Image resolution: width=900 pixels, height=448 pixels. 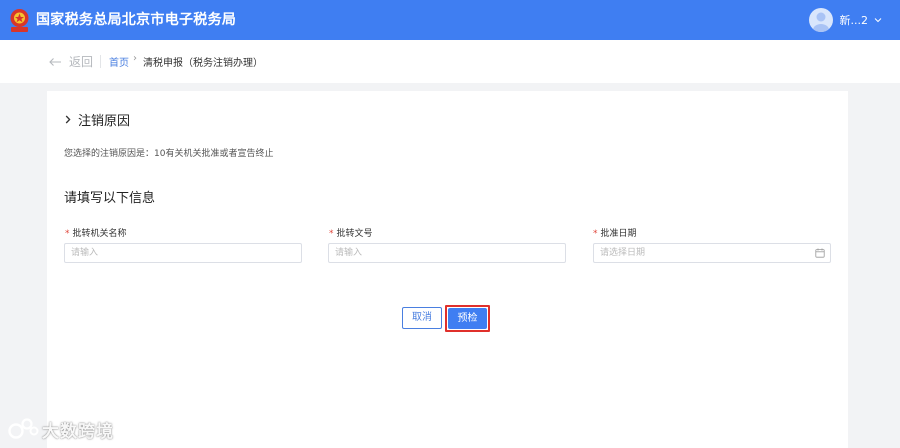 What do you see at coordinates (618, 234) in the screenshot?
I see `approval-date-label-text: 批准日期` at bounding box center [618, 234].